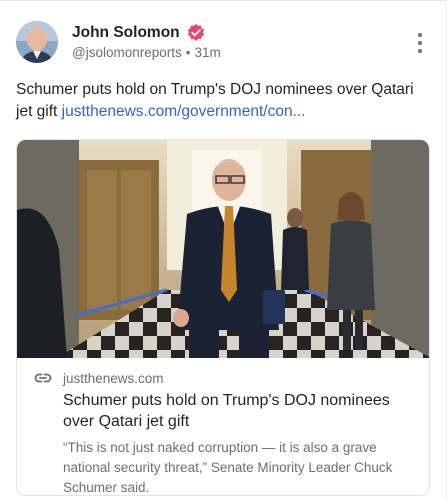  I want to click on verified-badge-icon, so click(196, 33).